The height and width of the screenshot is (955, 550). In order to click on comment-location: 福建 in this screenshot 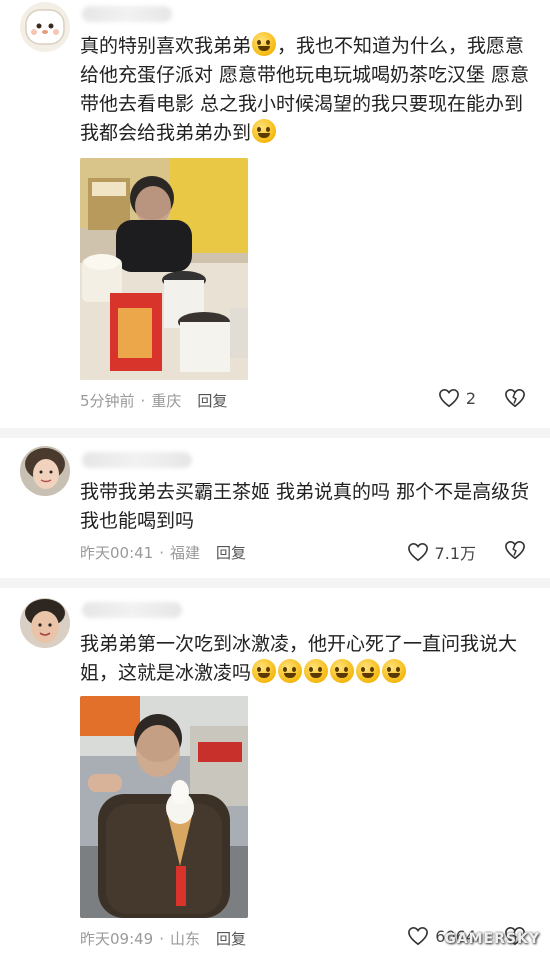, I will do `click(185, 553)`.